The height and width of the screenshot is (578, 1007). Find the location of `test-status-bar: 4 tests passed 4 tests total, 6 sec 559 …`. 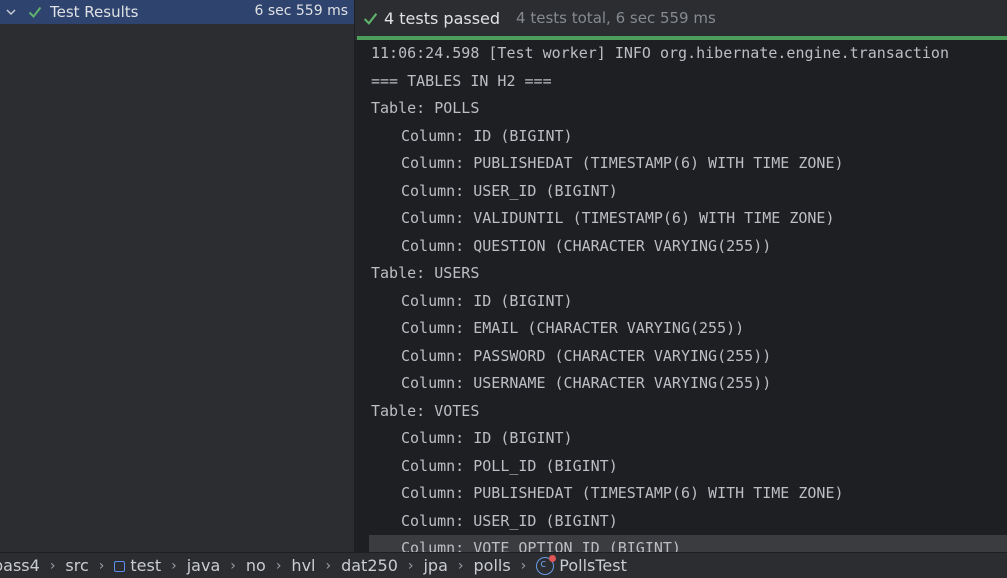

test-status-bar: 4 tests passed 4 tests total, 6 sec 559 … is located at coordinates (681, 18).